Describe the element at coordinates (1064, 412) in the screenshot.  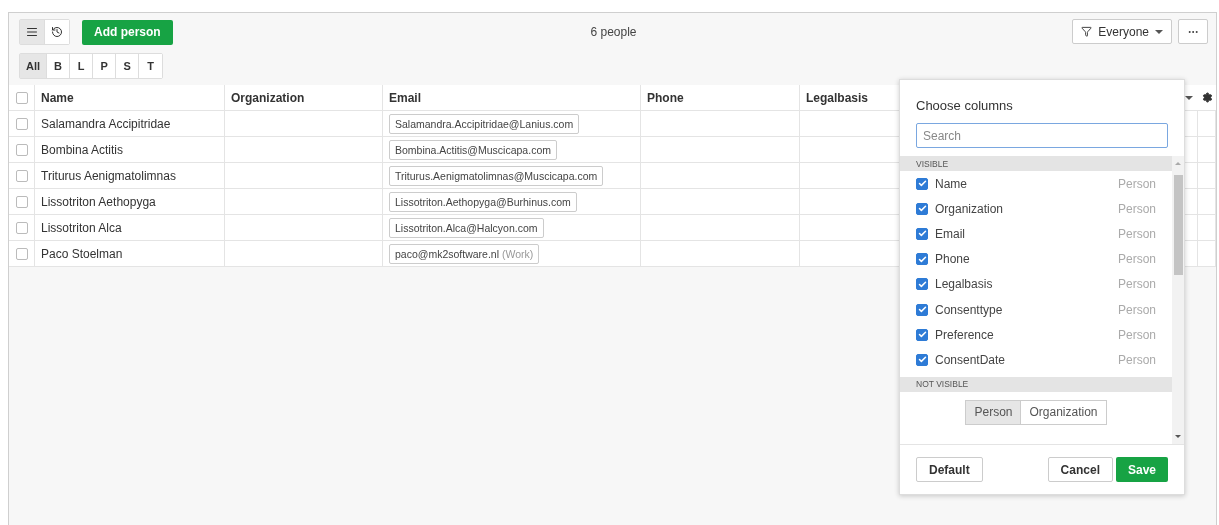
I see `segment-tab: Organization` at that location.